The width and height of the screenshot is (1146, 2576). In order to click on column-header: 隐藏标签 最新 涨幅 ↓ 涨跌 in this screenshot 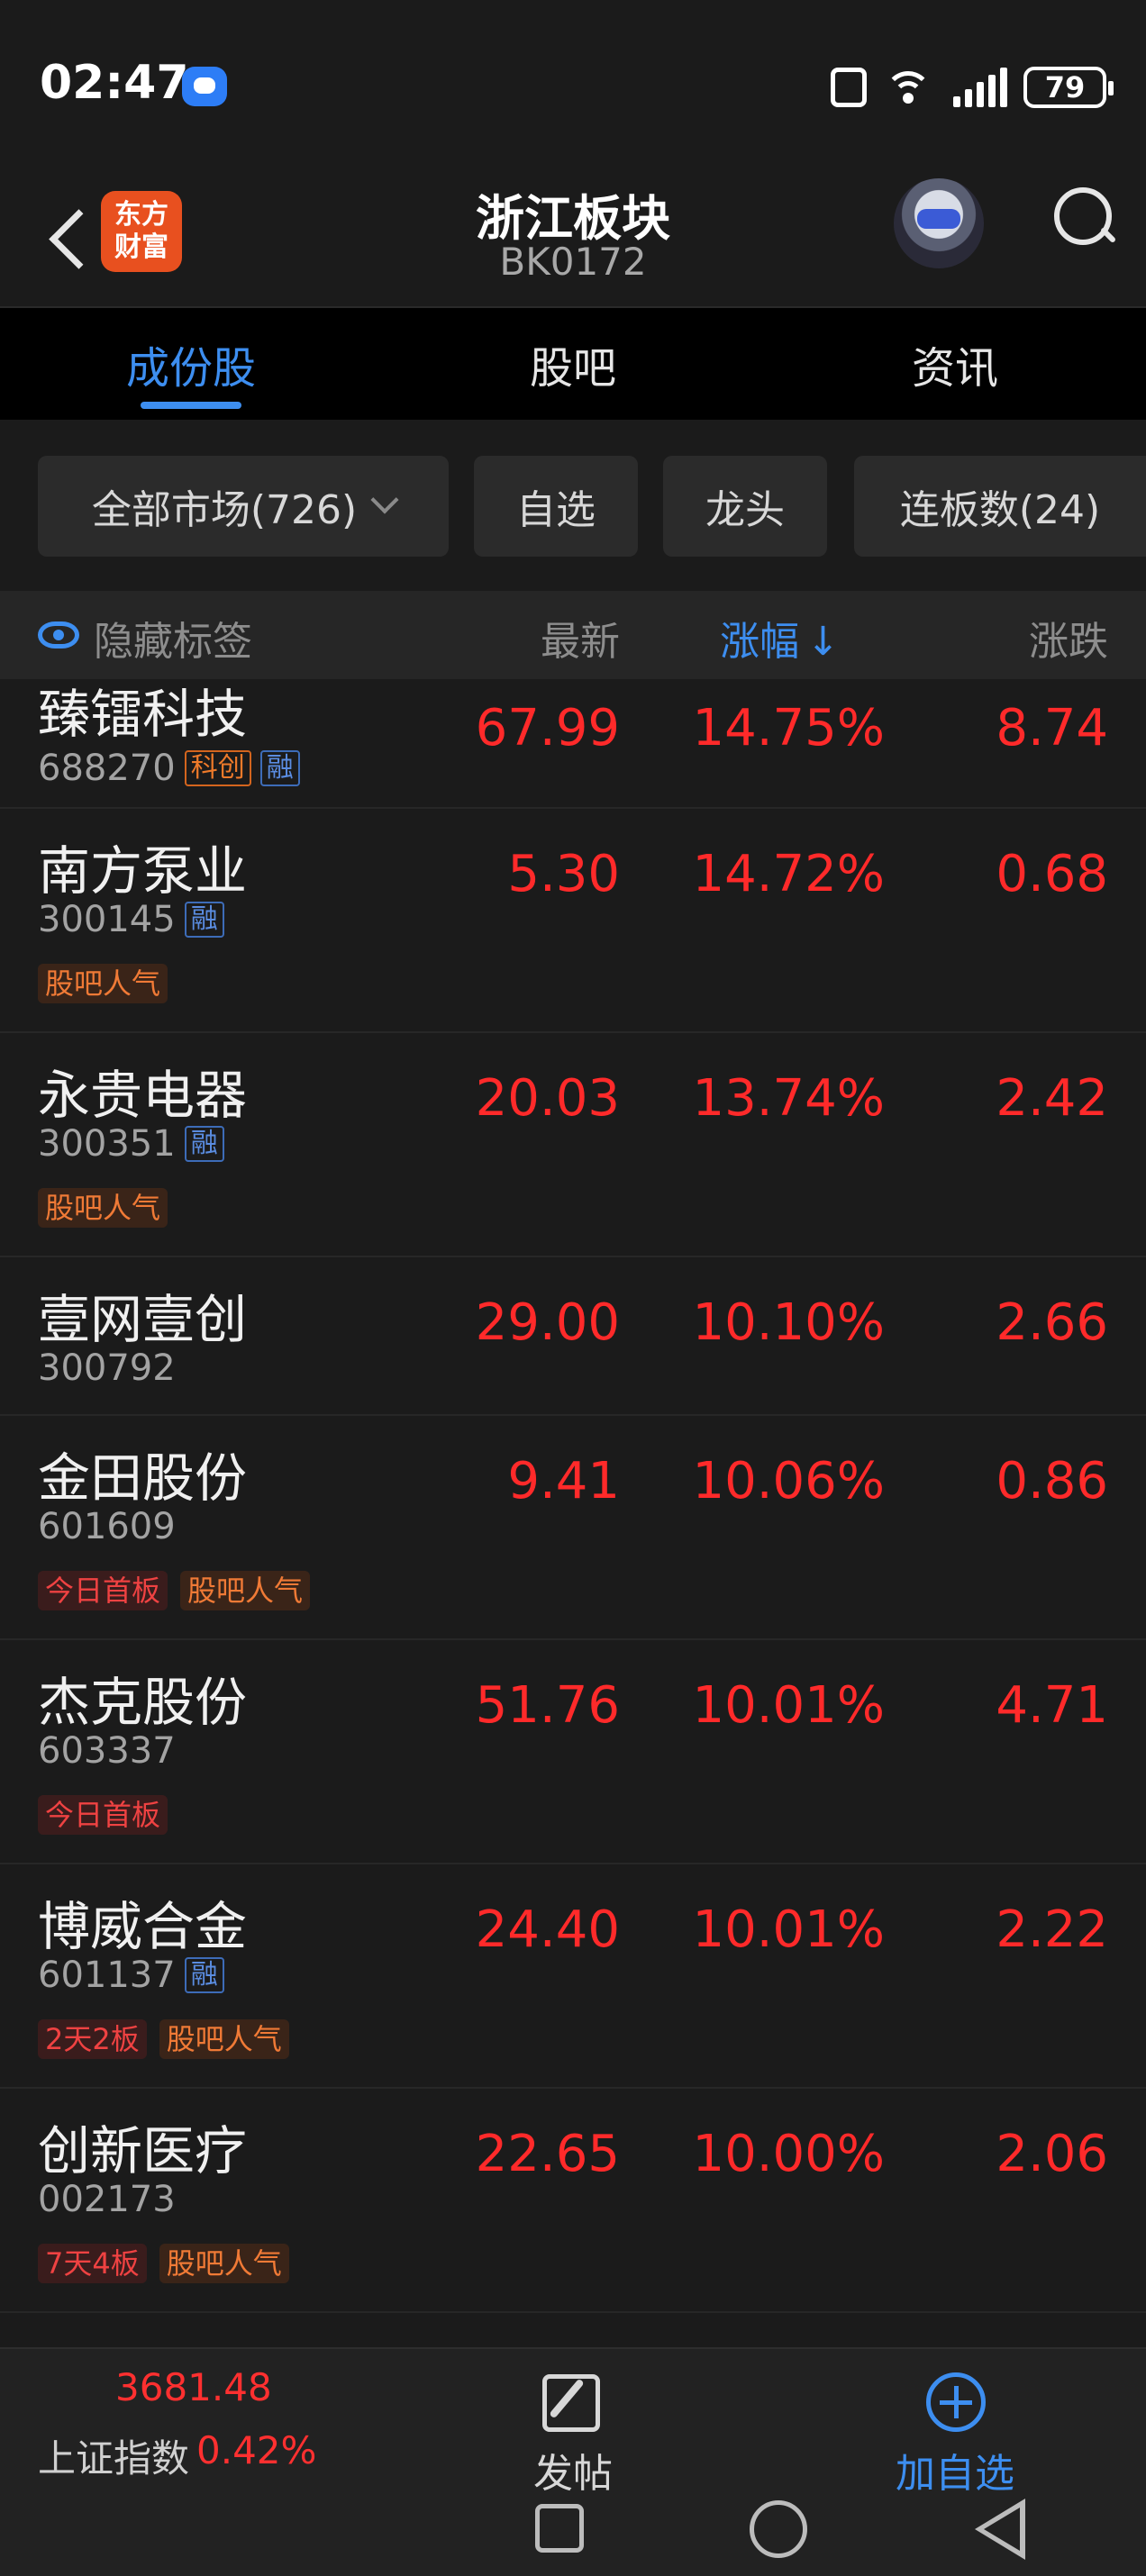, I will do `click(573, 635)`.